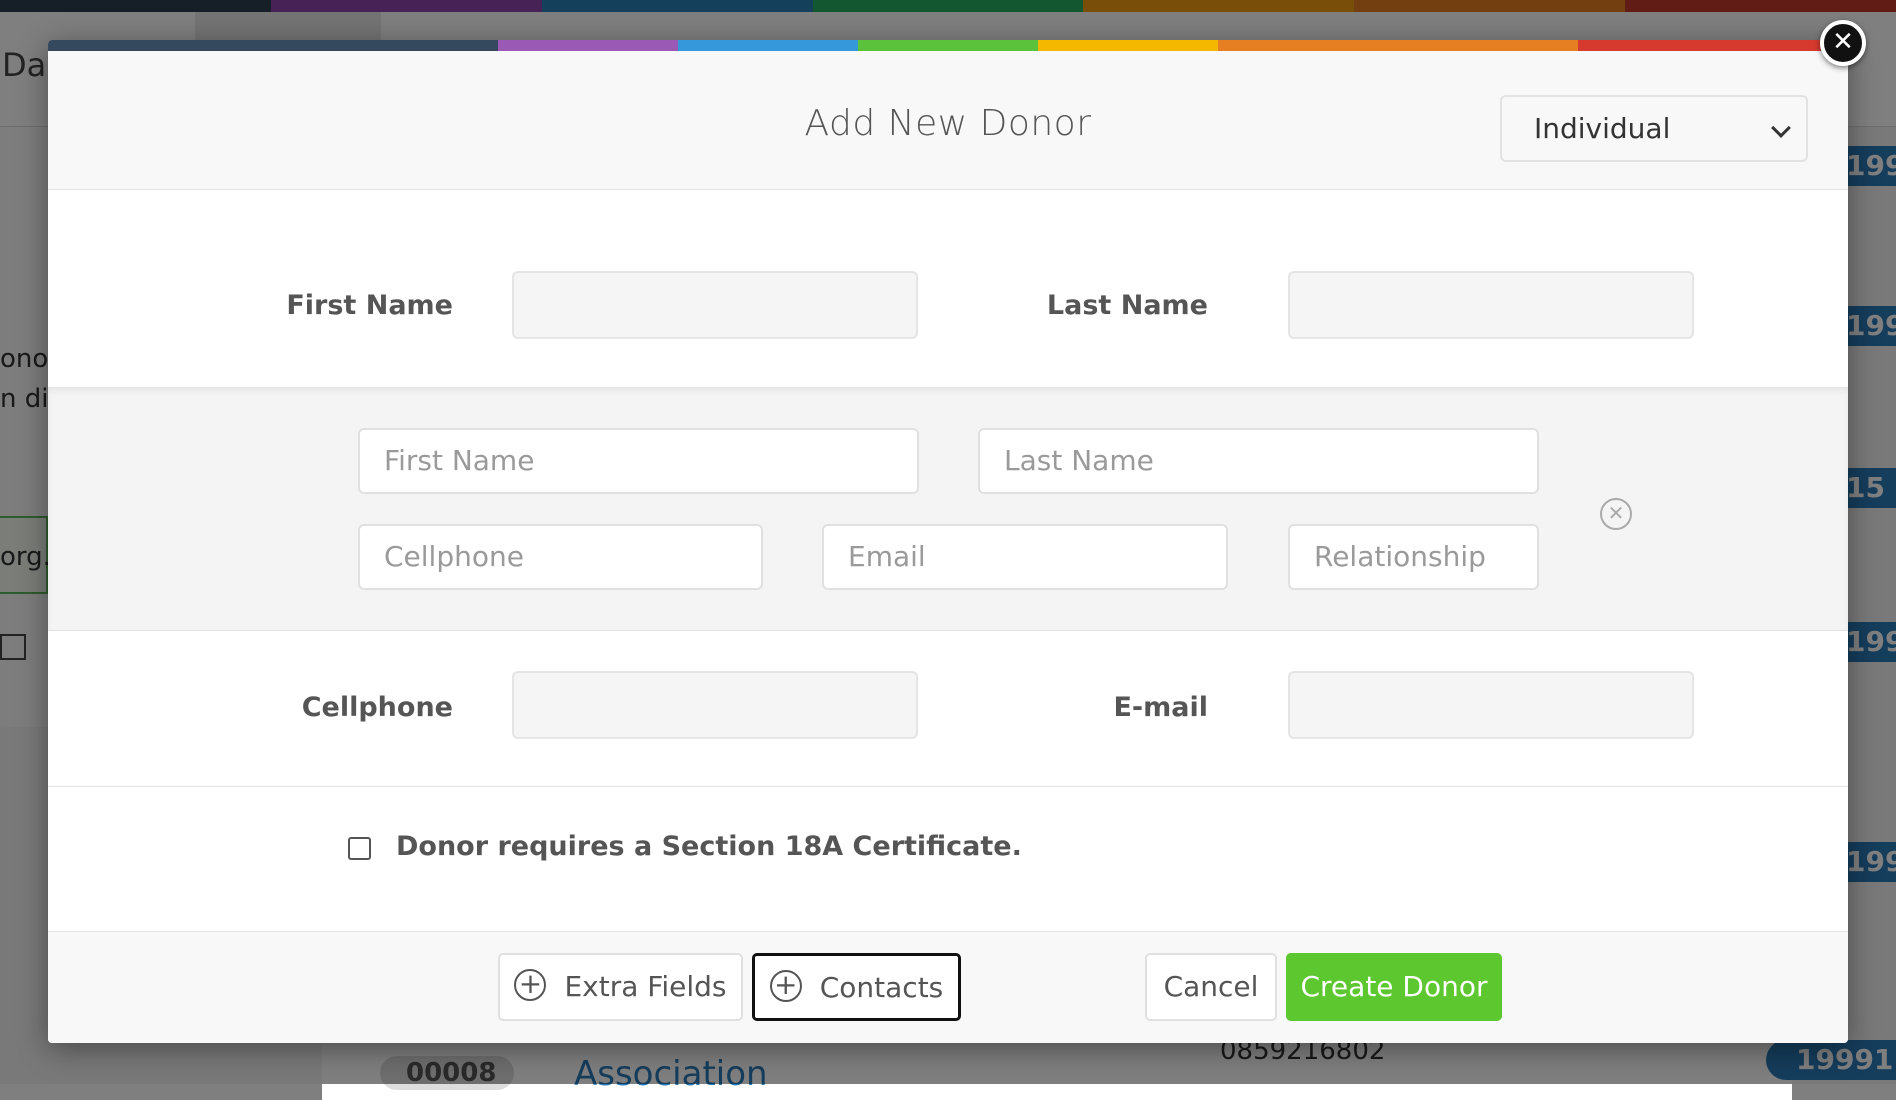 The image size is (1896, 1100). What do you see at coordinates (1843, 43) in the screenshot?
I see `close-icon: ✕` at bounding box center [1843, 43].